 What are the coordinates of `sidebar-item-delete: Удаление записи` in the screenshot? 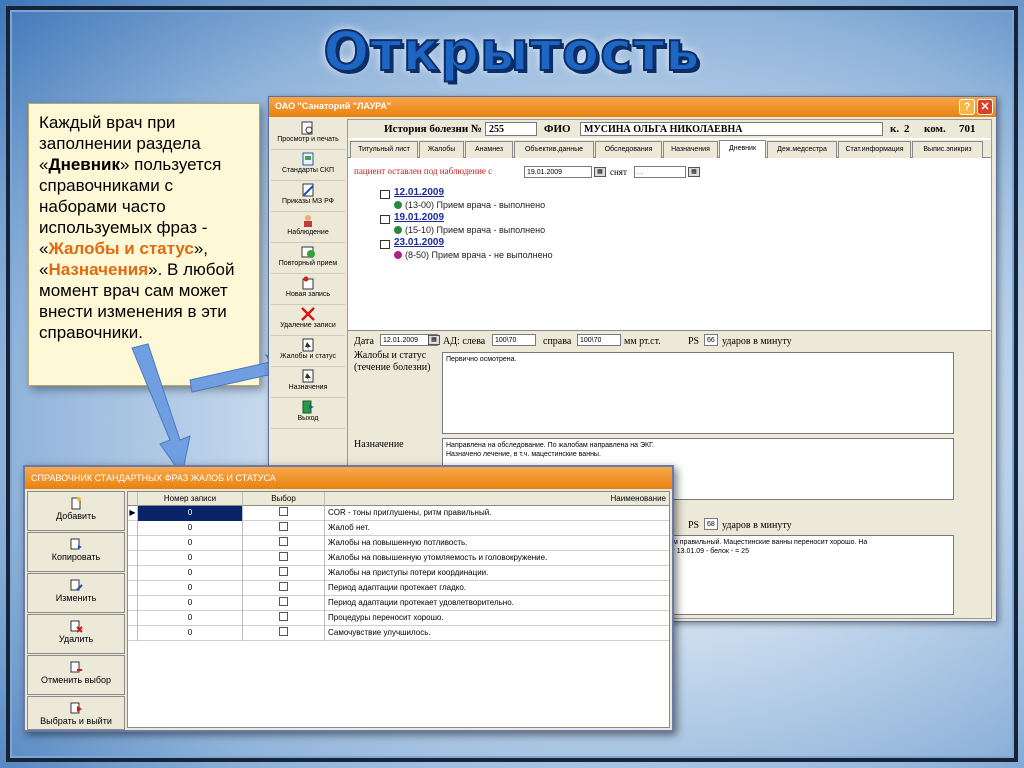 It's located at (308, 320).